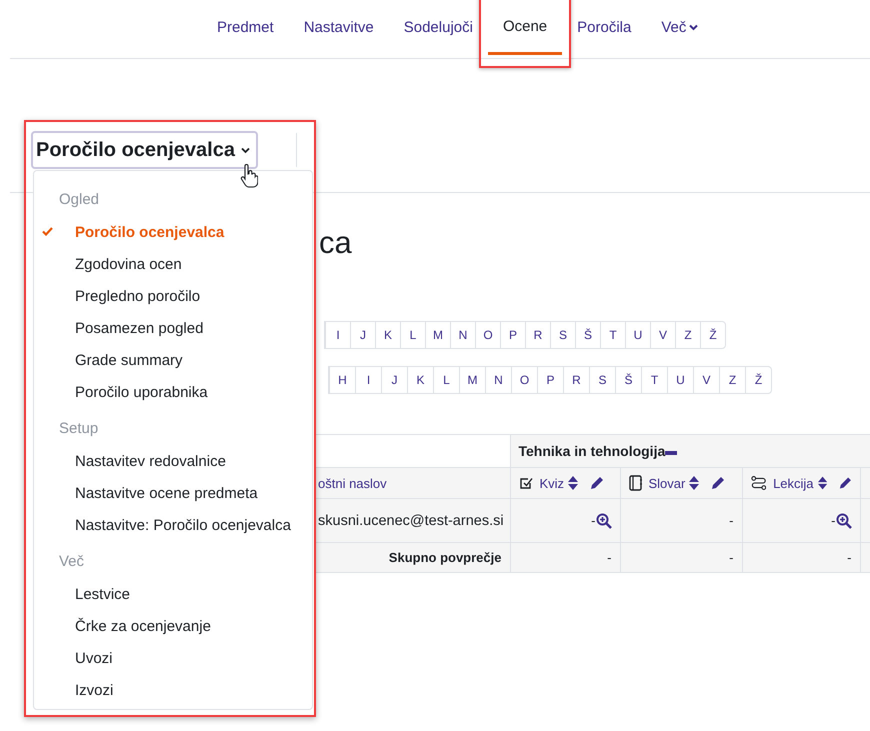 The image size is (870, 731). I want to click on nav-tab: Več, so click(680, 27).